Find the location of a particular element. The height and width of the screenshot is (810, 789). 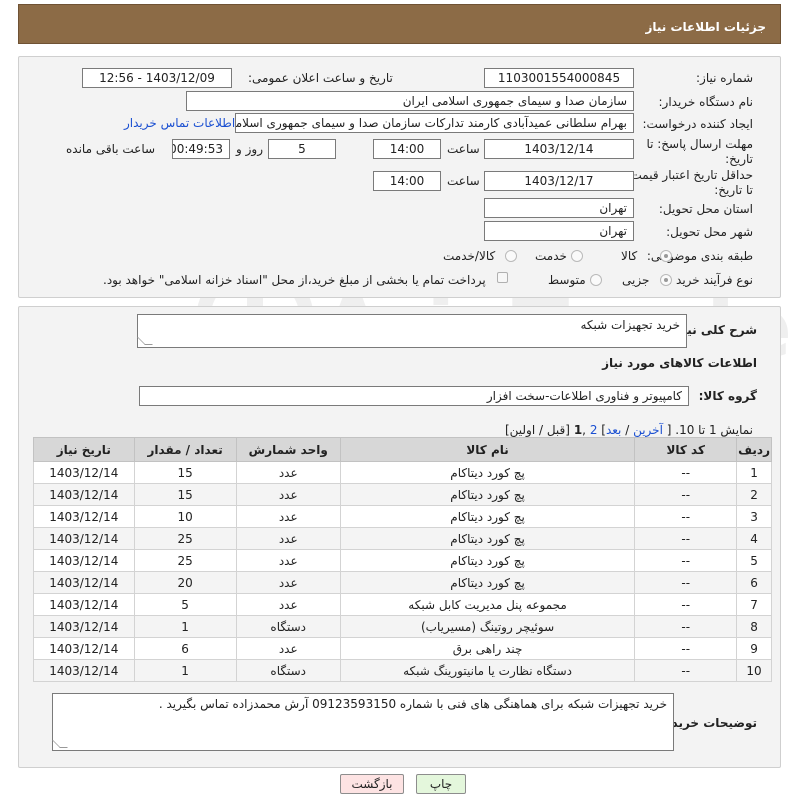

cell-row-number: 10 is located at coordinates (754, 670).